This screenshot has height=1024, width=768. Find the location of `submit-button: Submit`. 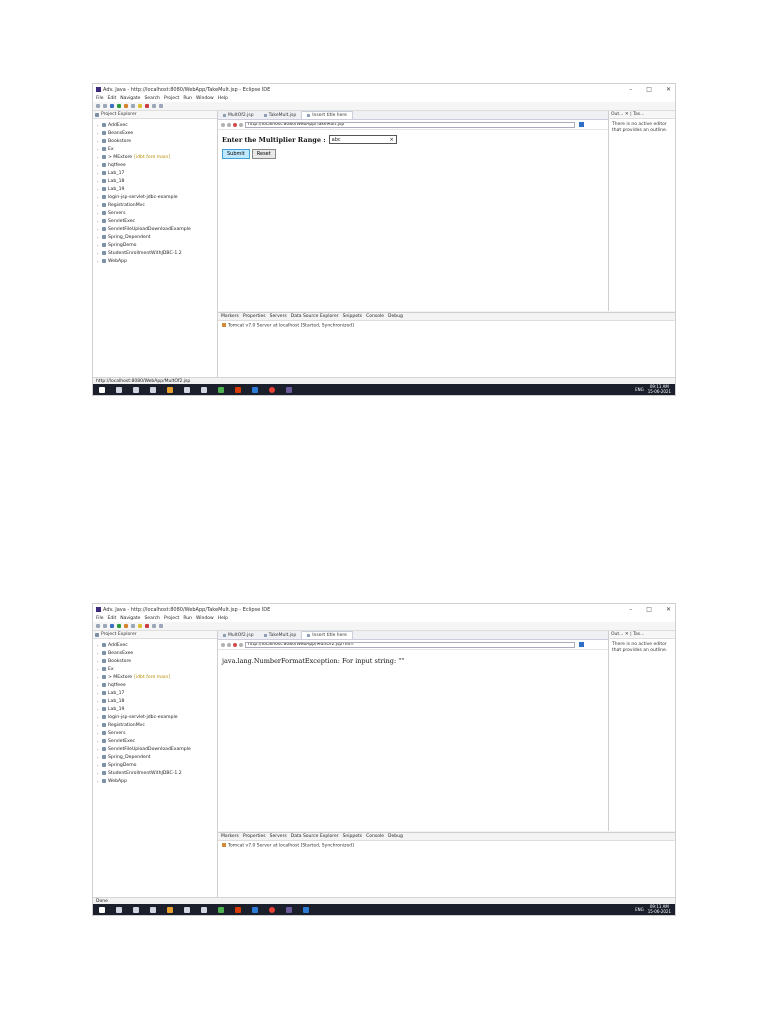

submit-button: Submit is located at coordinates (236, 154).